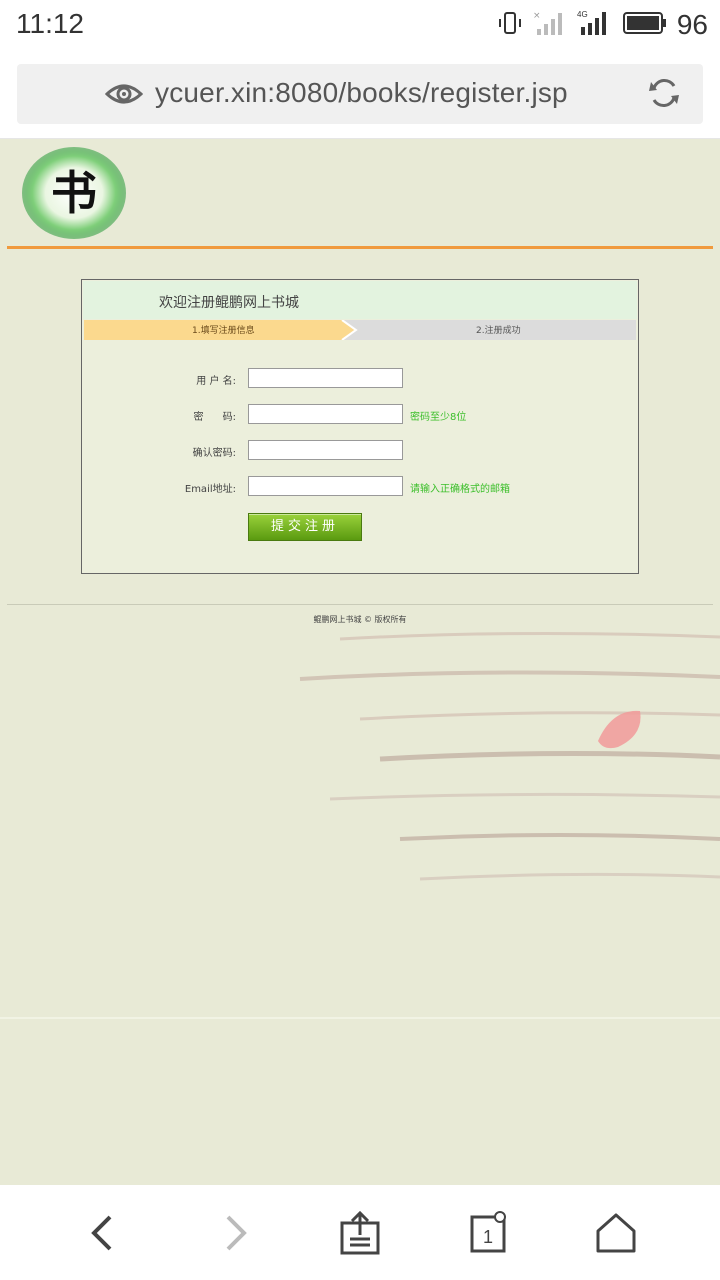 This screenshot has width=720, height=1280. I want to click on tabs-icon: 1, so click(488, 1233).